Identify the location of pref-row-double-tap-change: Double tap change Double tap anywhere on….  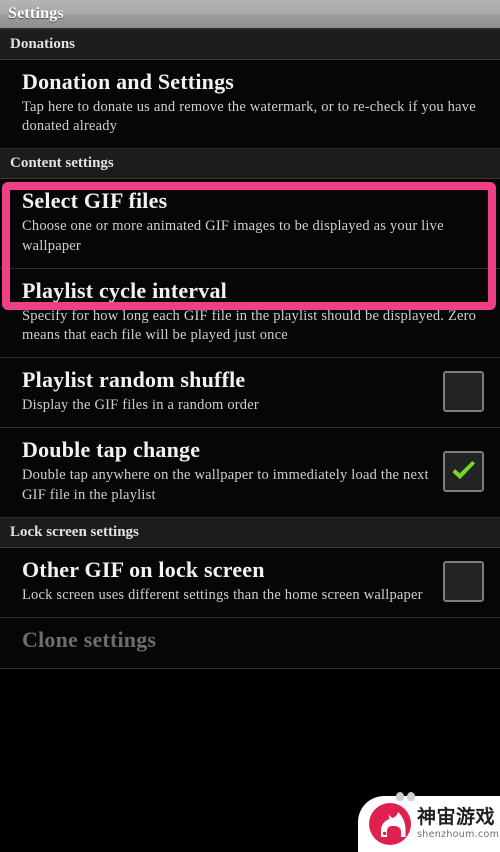
(250, 473).